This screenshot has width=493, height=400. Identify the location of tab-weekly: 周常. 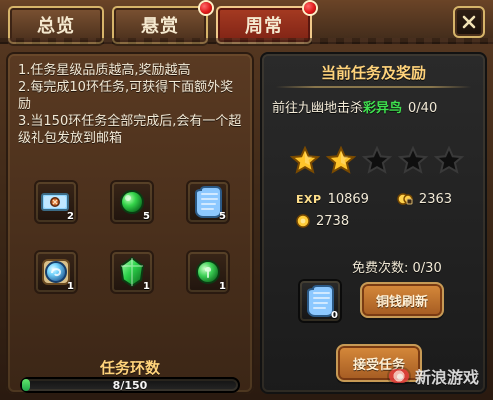
(266, 23).